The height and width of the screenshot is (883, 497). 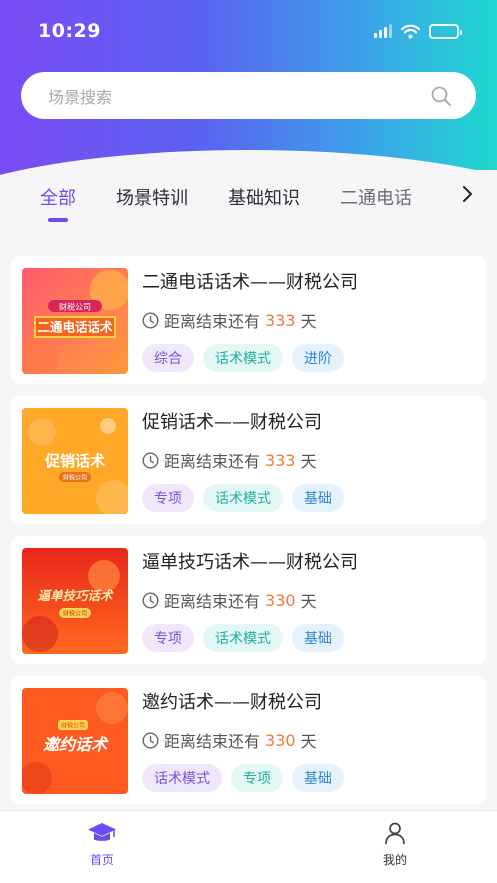 I want to click on tab-second-call: 二通电话, so click(x=376, y=190).